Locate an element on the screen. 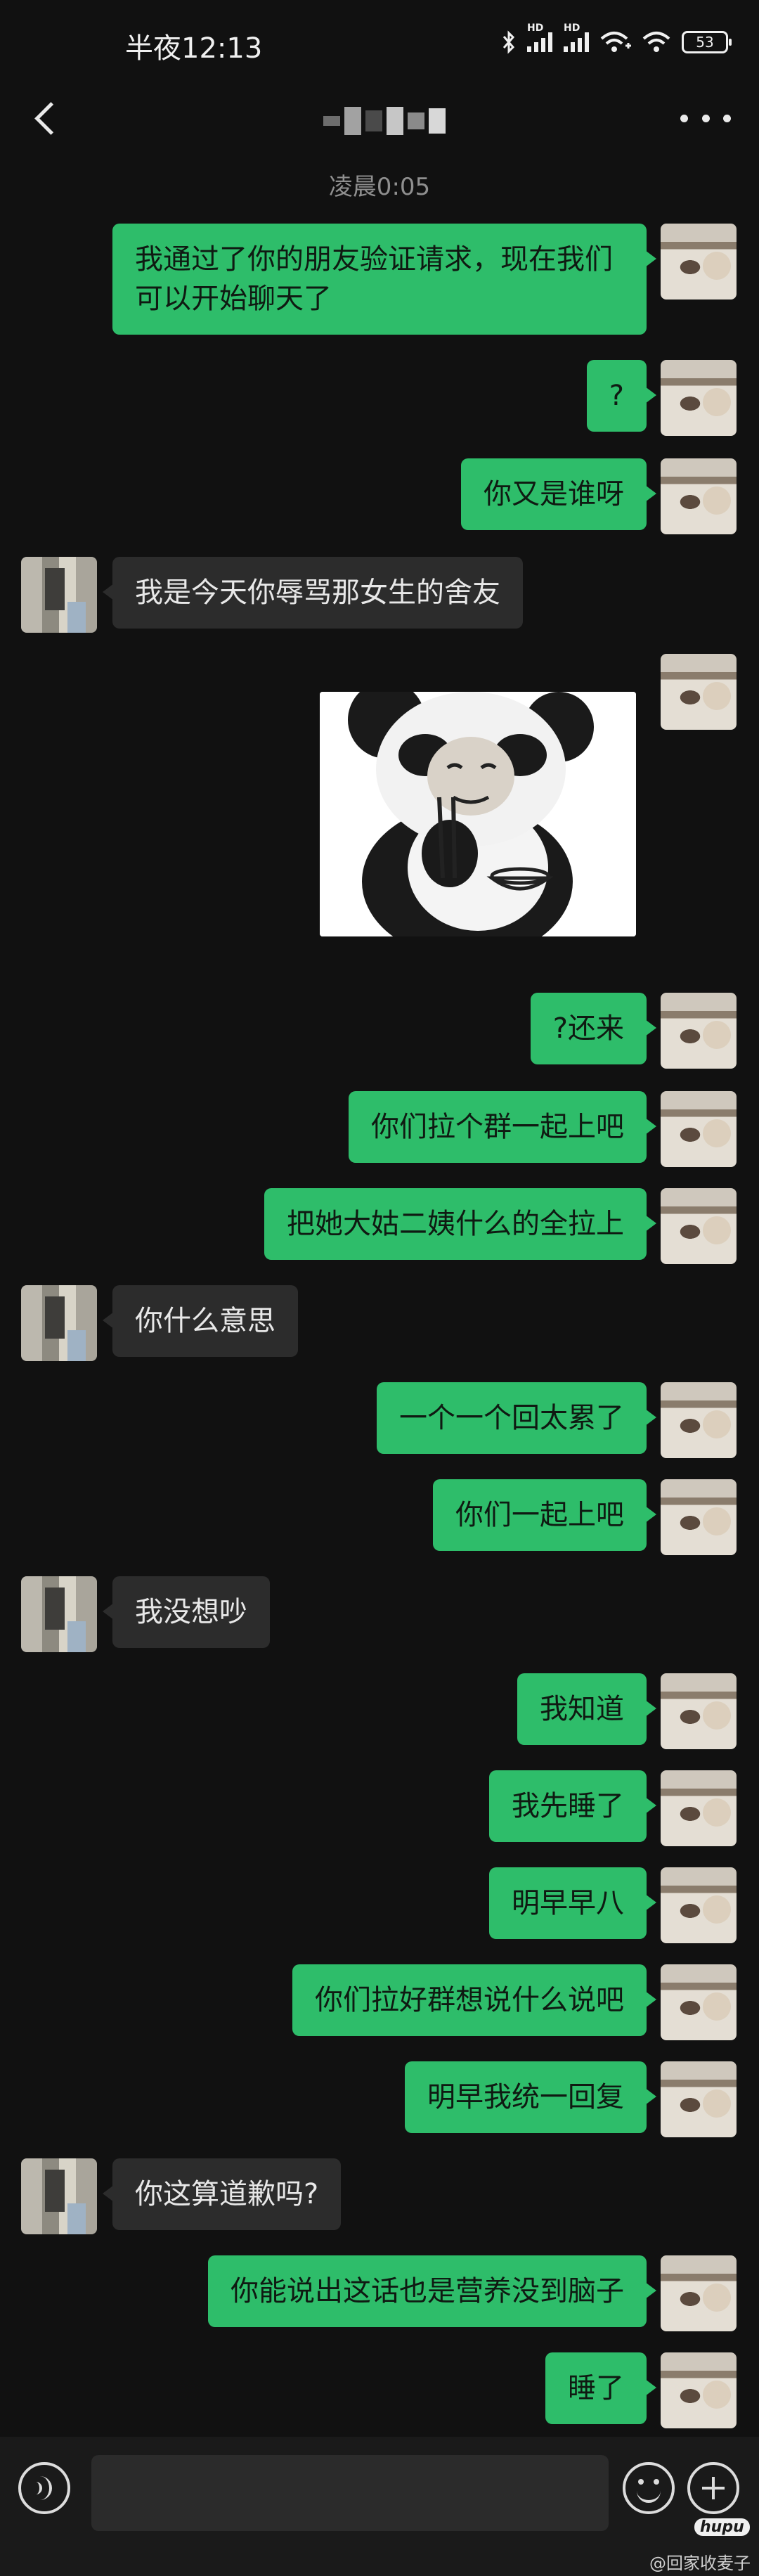  chat-header is located at coordinates (379, 121).